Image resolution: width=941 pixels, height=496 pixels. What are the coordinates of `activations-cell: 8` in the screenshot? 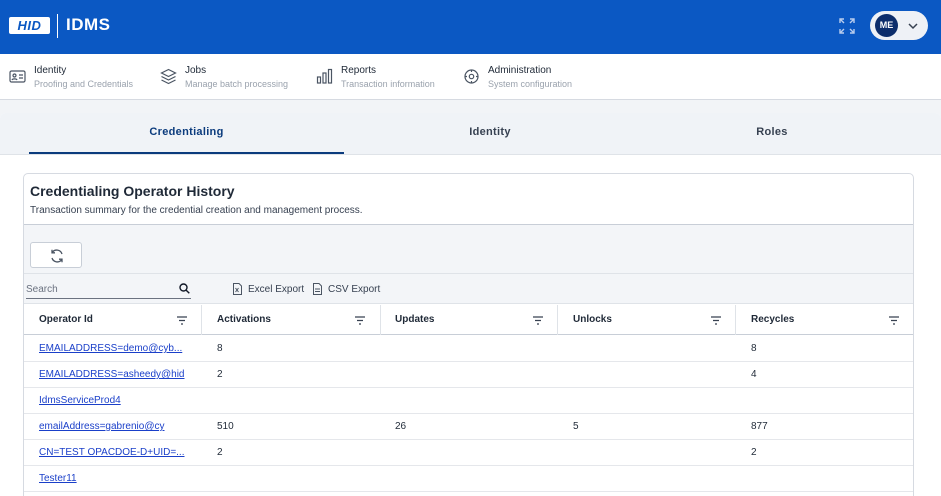 It's located at (220, 348).